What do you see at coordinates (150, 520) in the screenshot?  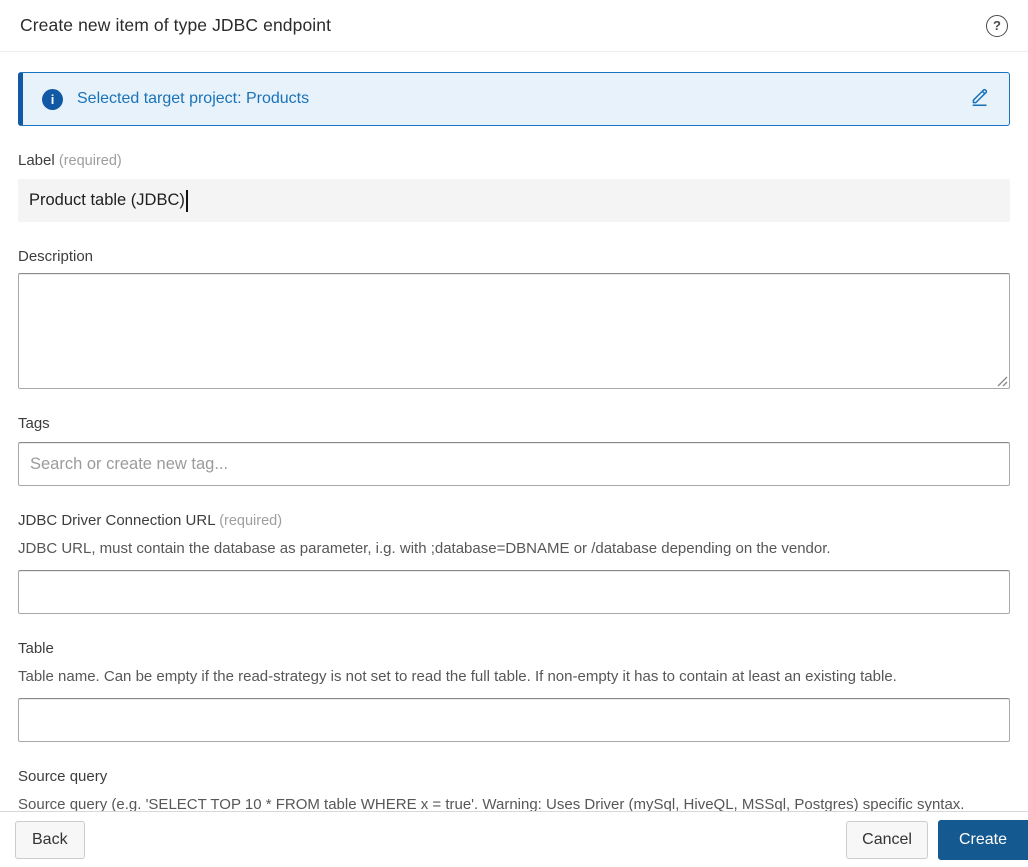 I see `jdbc-url-field-label: JDBC Driver Connection URL (required)` at bounding box center [150, 520].